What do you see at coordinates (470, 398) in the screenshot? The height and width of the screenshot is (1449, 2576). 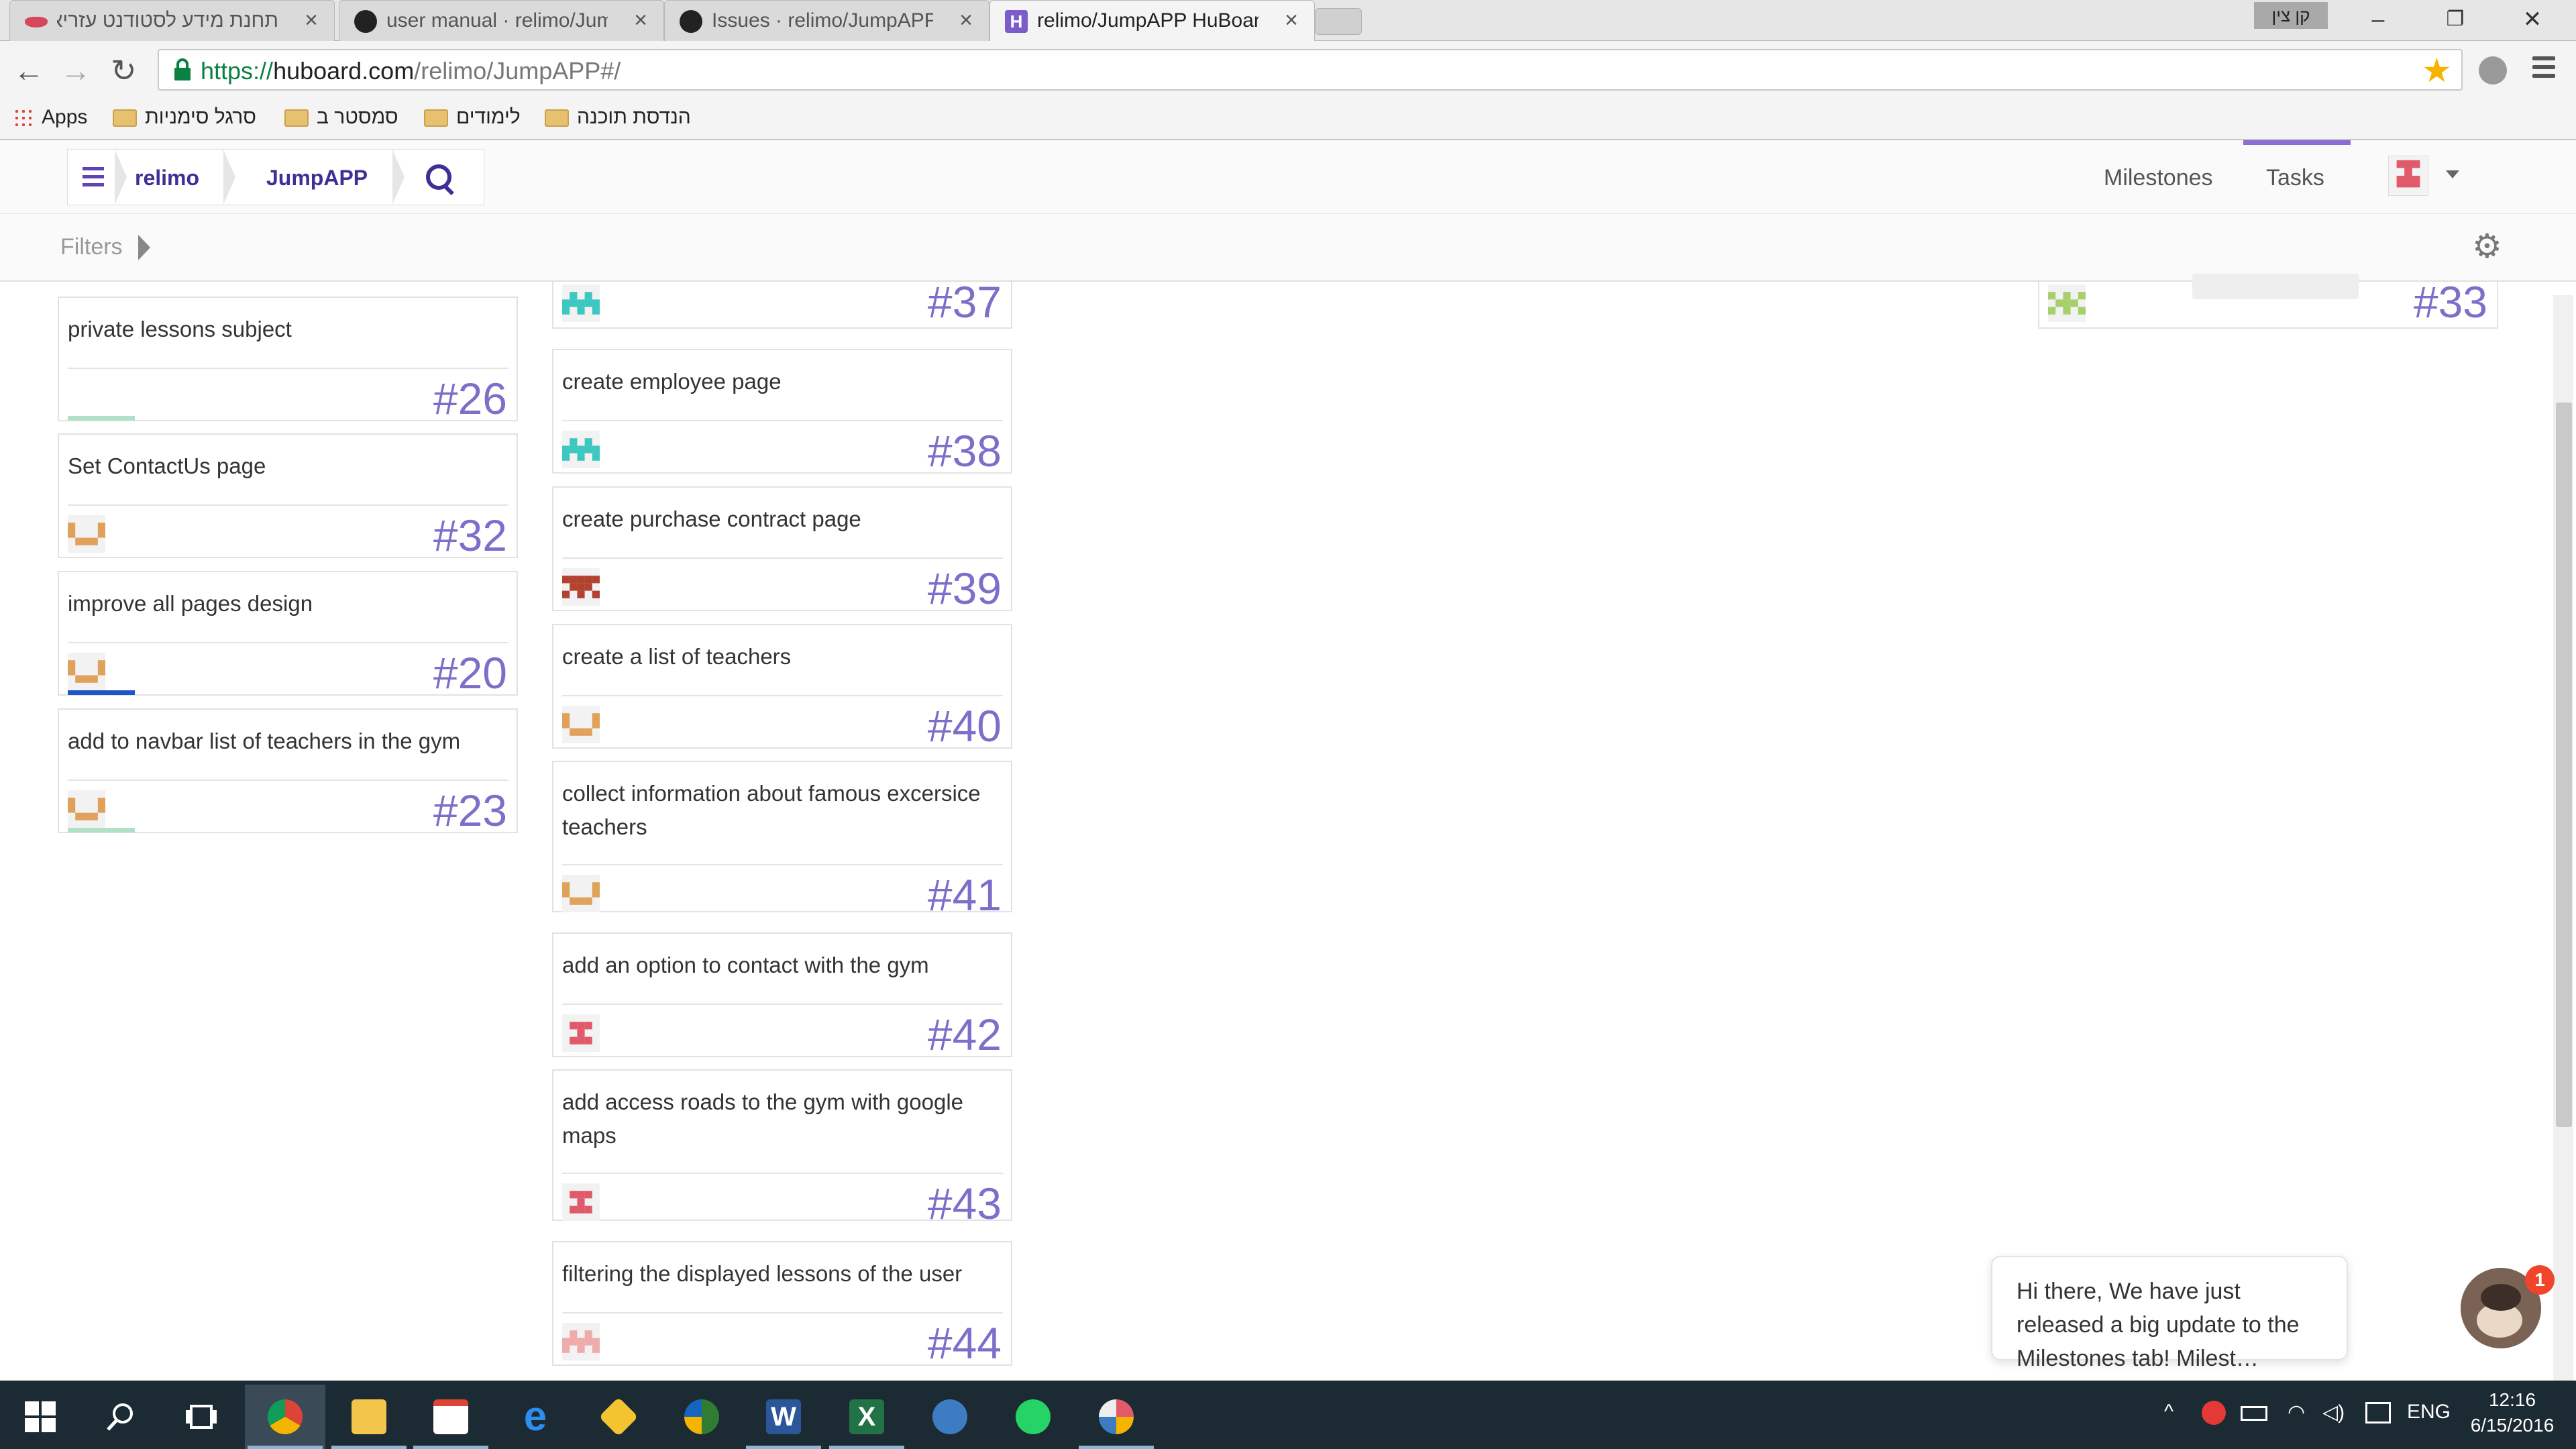 I see `issue-number: #26` at bounding box center [470, 398].